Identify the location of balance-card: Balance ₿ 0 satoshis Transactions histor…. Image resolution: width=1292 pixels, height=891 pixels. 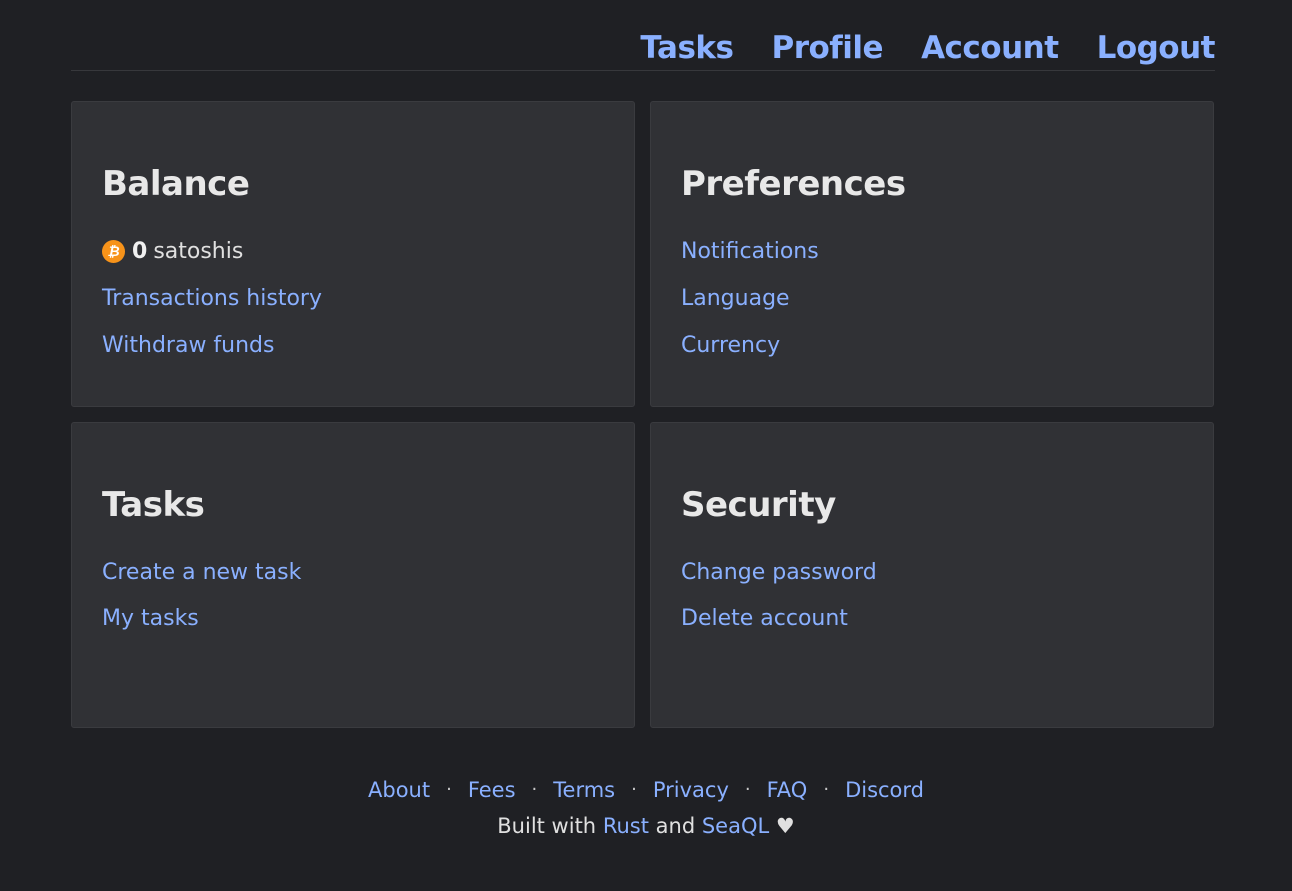
(353, 254).